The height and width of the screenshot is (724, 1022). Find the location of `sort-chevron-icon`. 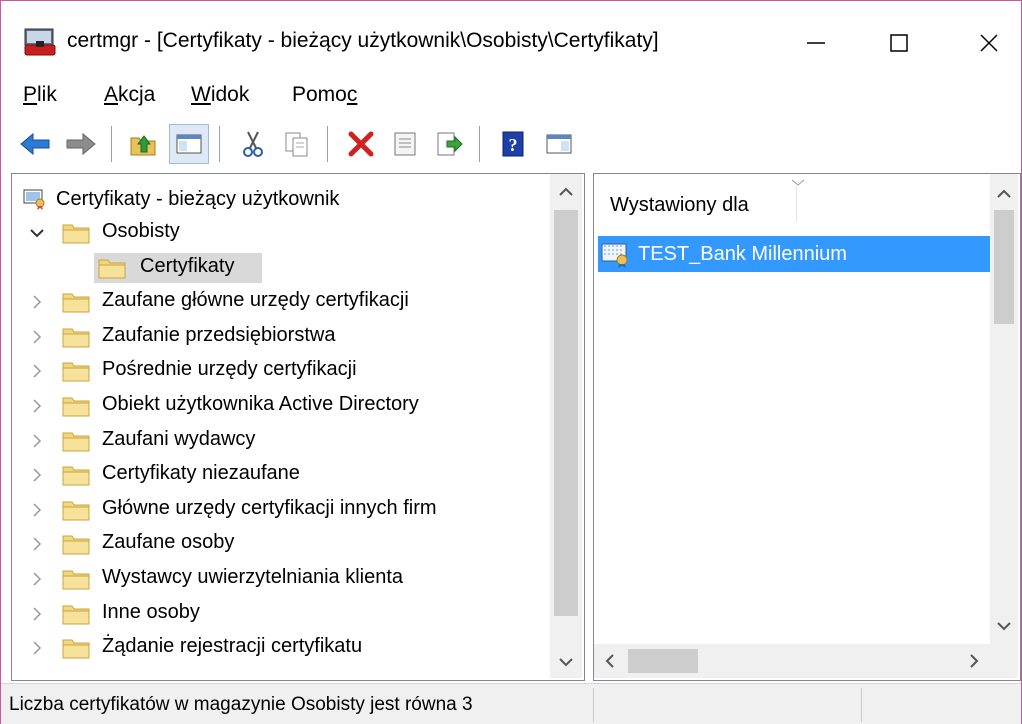

sort-chevron-icon is located at coordinates (798, 182).